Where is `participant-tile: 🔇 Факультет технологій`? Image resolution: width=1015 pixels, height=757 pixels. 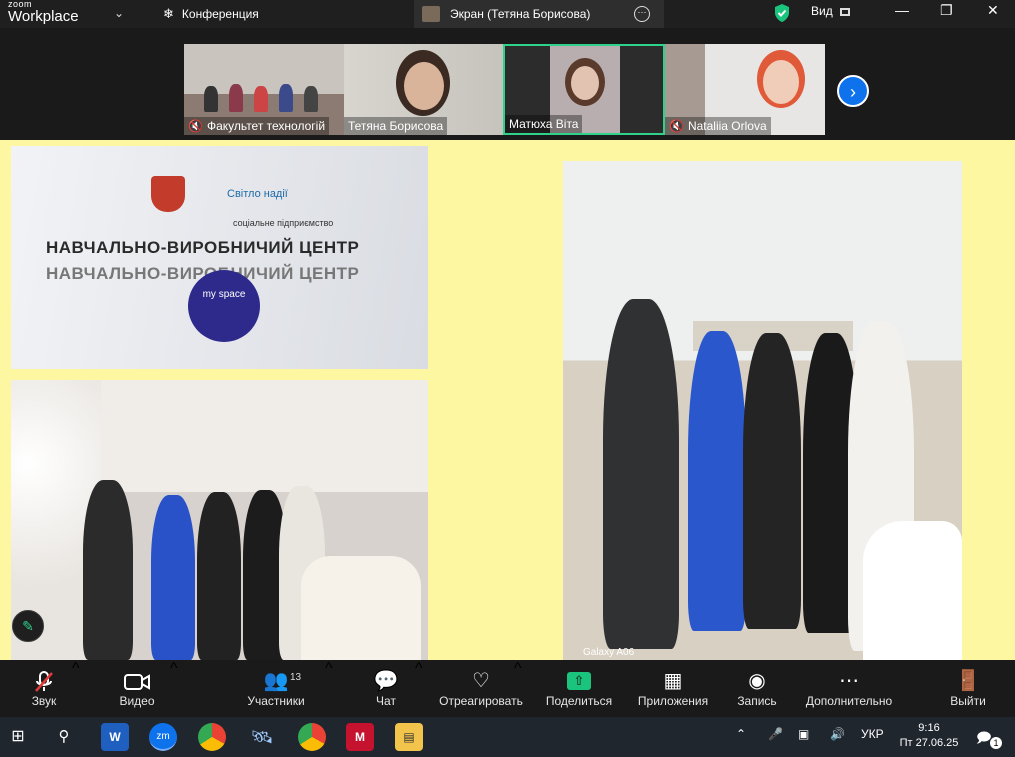
participant-tile: 🔇 Факультет технологій is located at coordinates (264, 89).